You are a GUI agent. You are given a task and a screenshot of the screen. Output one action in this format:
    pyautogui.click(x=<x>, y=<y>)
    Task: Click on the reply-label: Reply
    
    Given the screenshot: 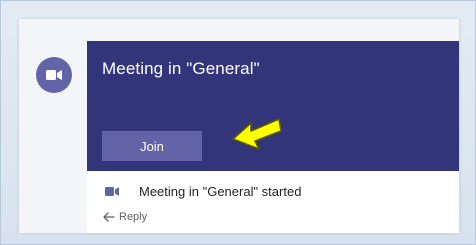 What is the action you would take?
    pyautogui.click(x=133, y=217)
    